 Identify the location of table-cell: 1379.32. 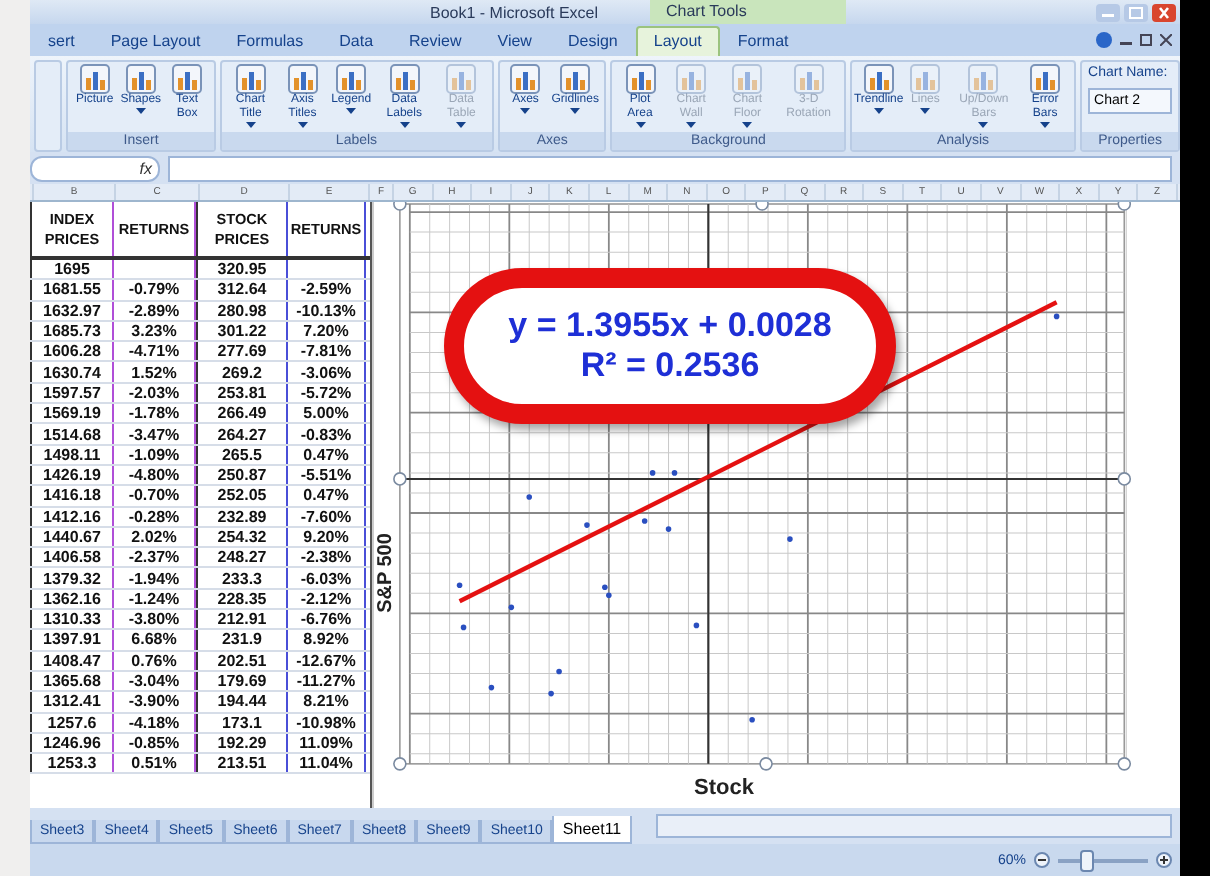
(71, 578).